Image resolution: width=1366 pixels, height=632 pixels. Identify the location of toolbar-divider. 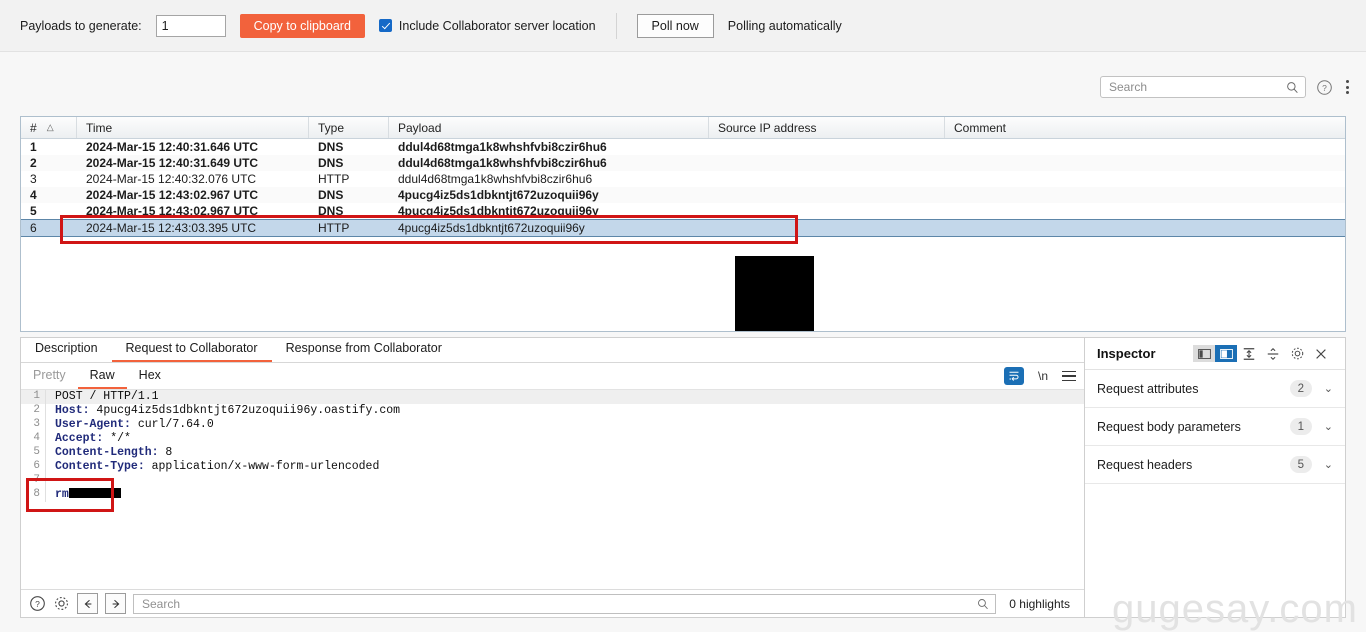
(616, 25).